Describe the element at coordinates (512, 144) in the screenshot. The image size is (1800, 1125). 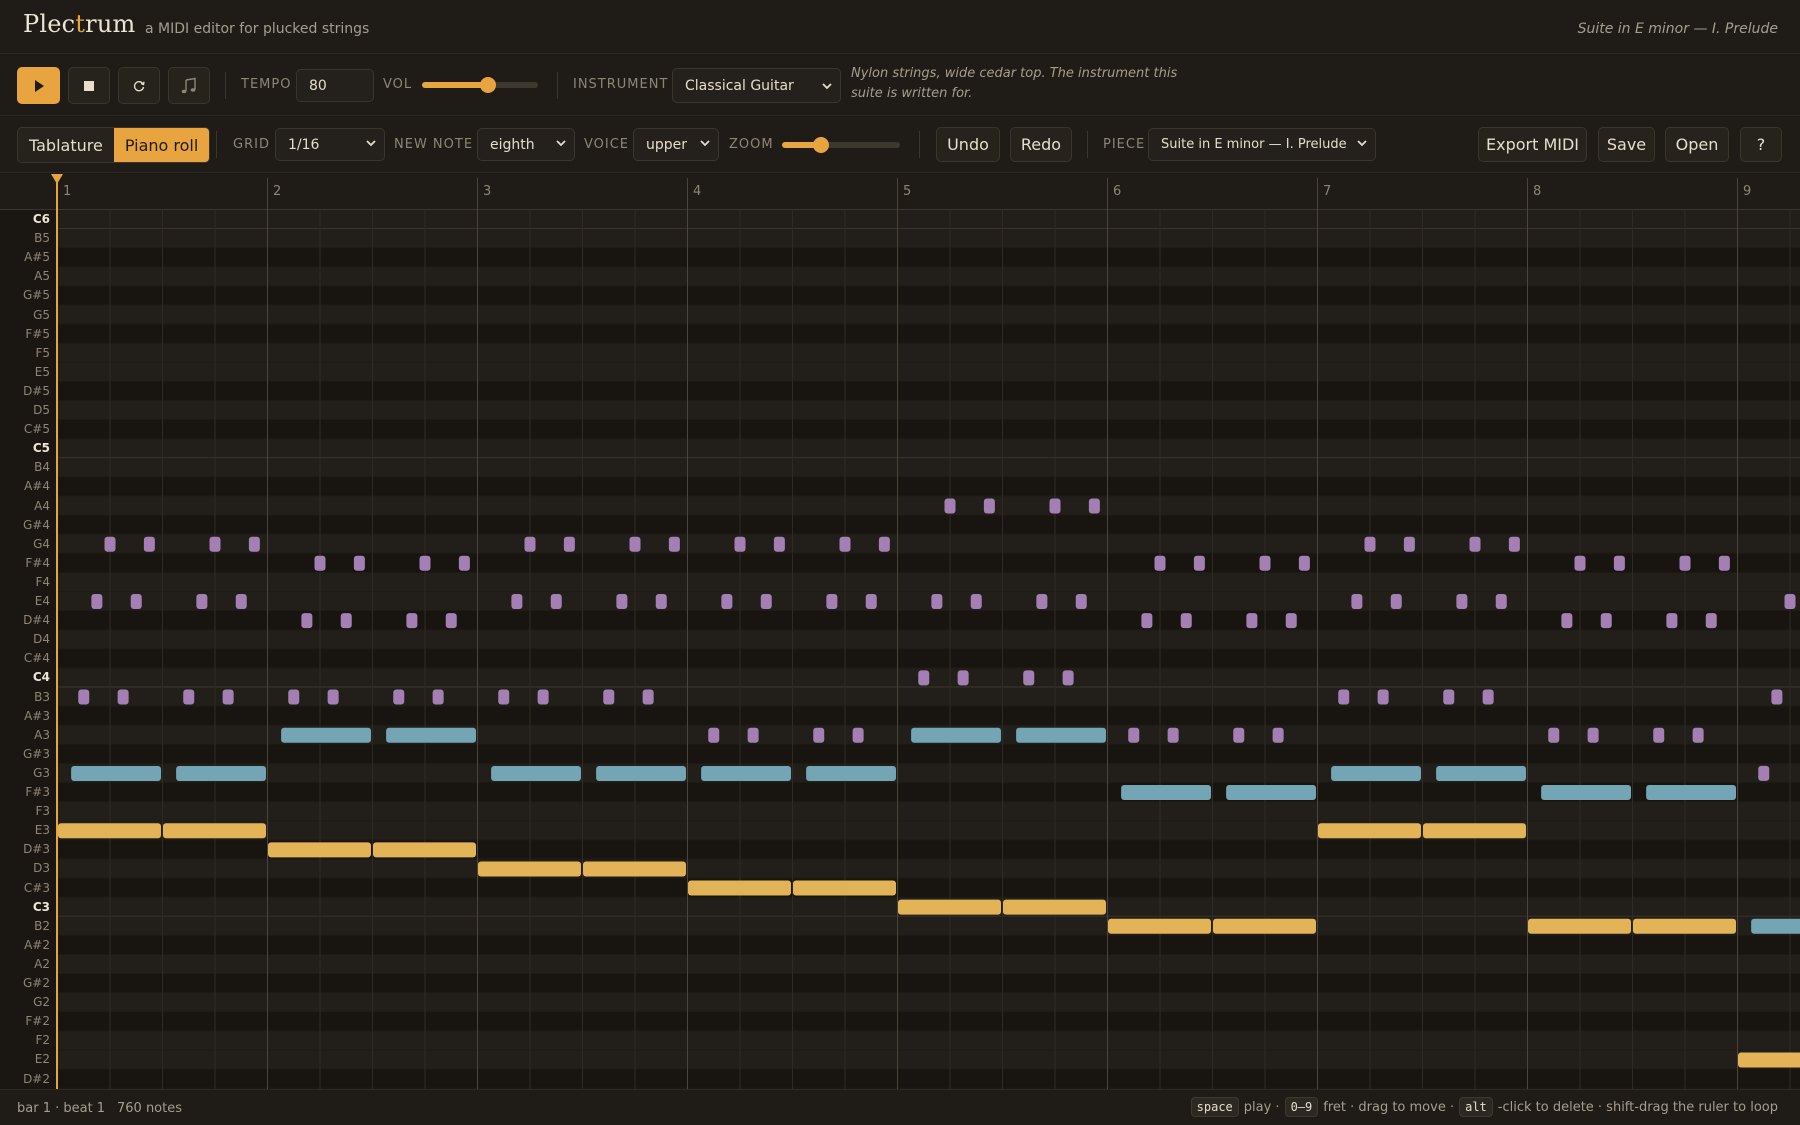
I see `new-note-select-value: eighth` at that location.